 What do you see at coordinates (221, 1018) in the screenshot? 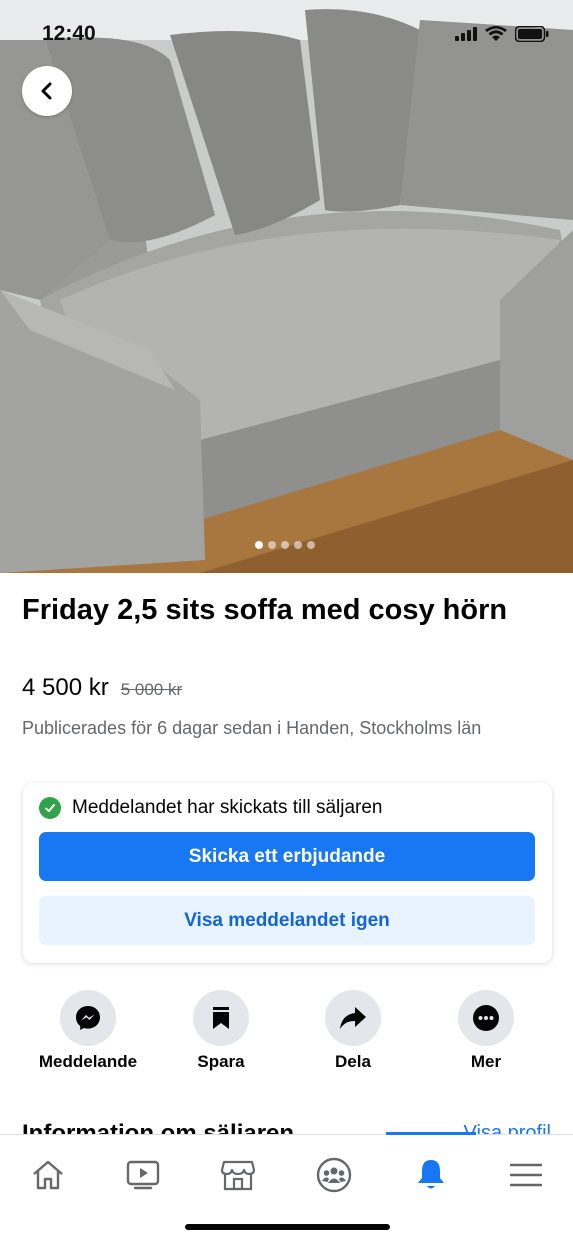
I see `bookmark-icon` at bounding box center [221, 1018].